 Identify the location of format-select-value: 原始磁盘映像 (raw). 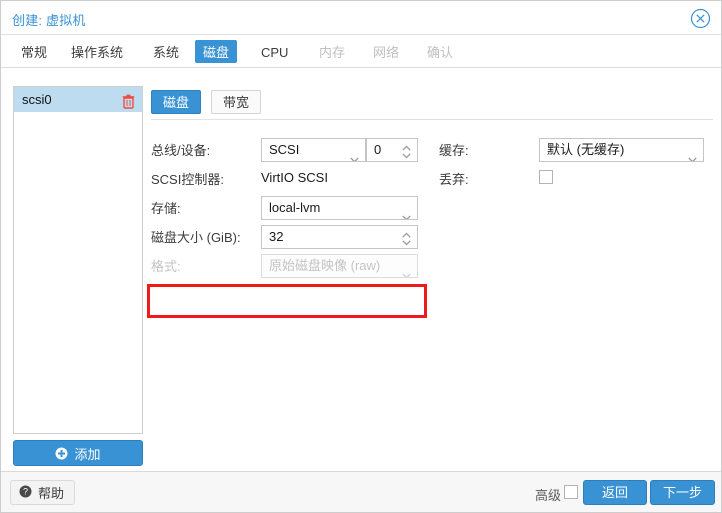
(325, 265).